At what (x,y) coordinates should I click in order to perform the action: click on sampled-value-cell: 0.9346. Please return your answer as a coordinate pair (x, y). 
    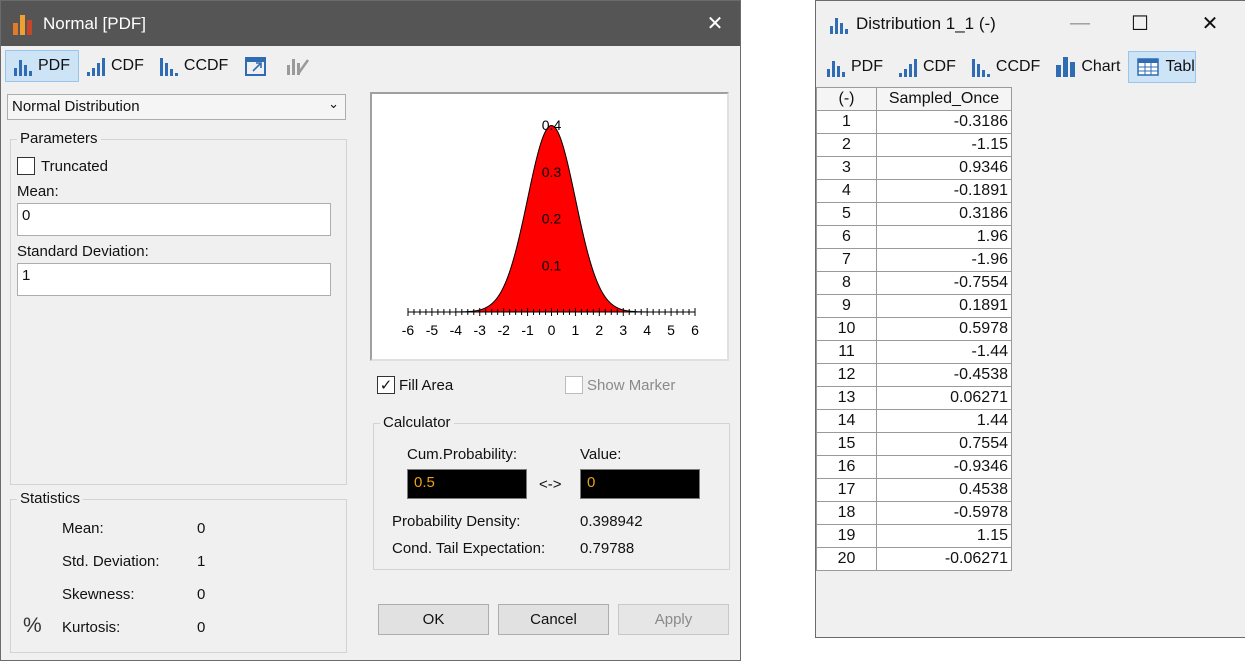
    Looking at the image, I should click on (944, 168).